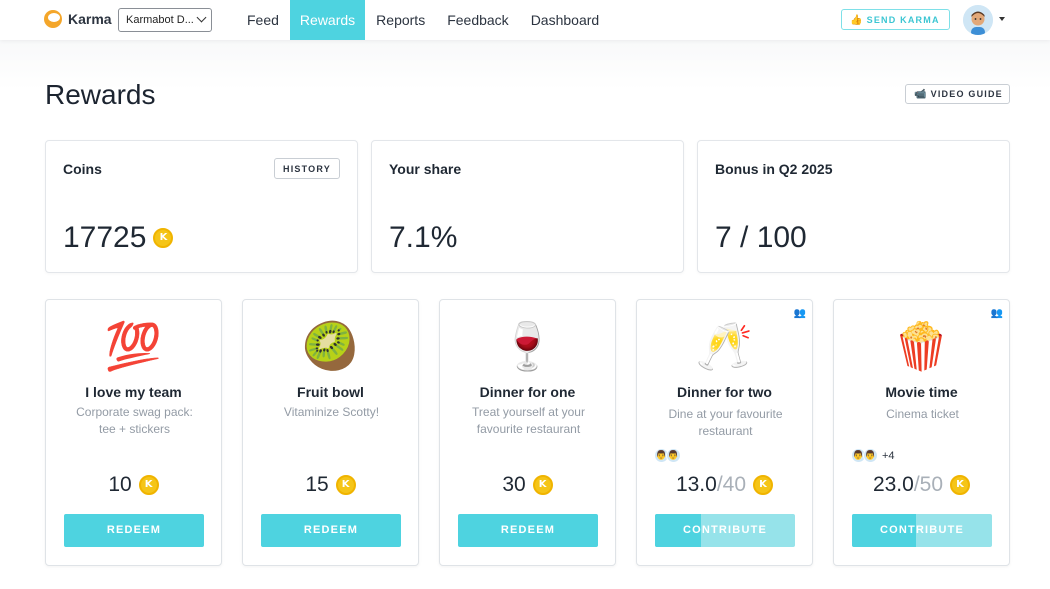  I want to click on logo: Karma, so click(78, 19).